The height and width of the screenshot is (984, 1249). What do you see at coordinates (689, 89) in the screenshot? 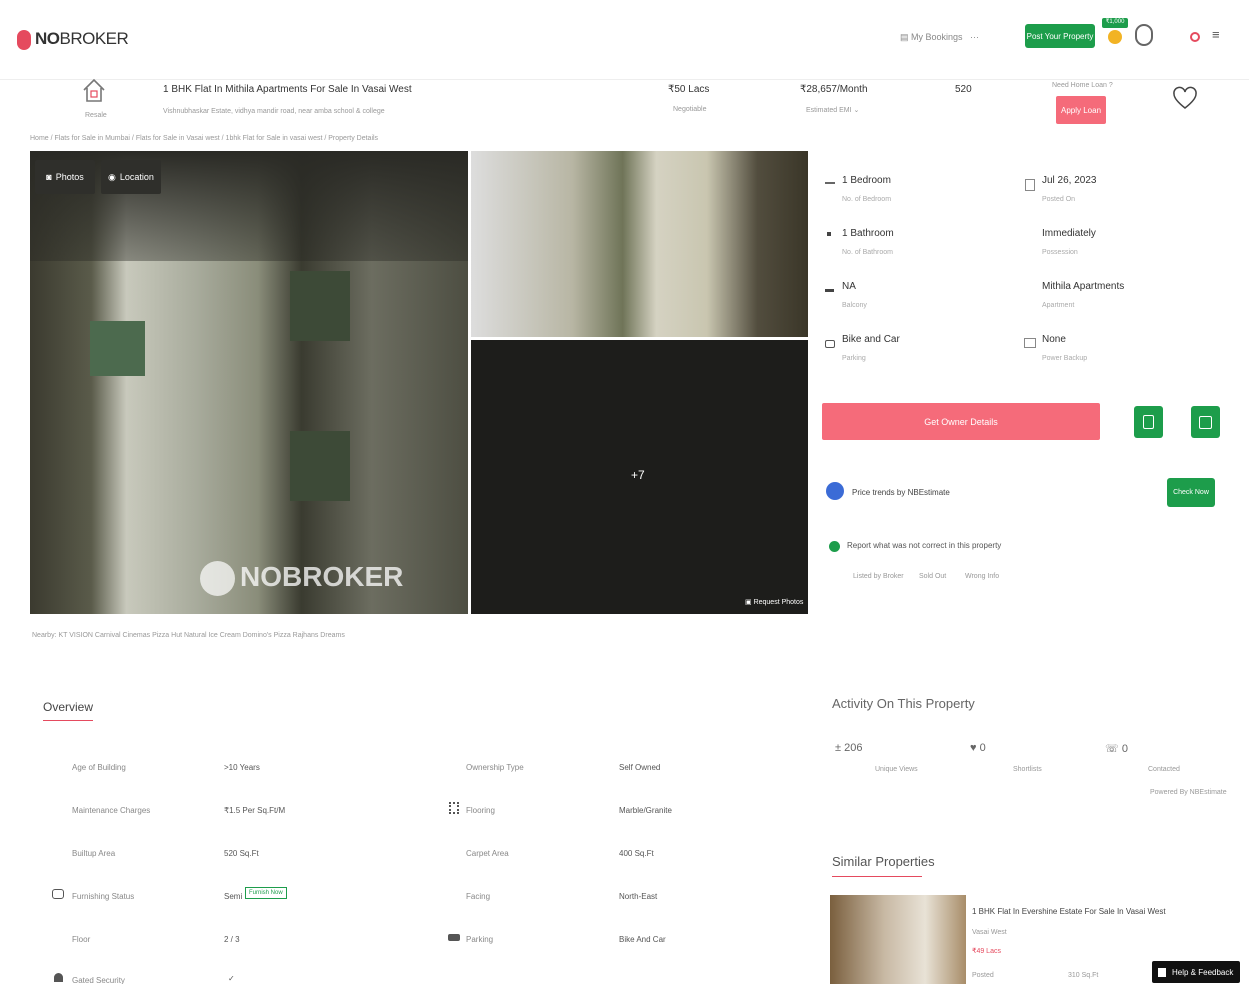
I see `listing-price: ₹50 Lacs` at bounding box center [689, 89].